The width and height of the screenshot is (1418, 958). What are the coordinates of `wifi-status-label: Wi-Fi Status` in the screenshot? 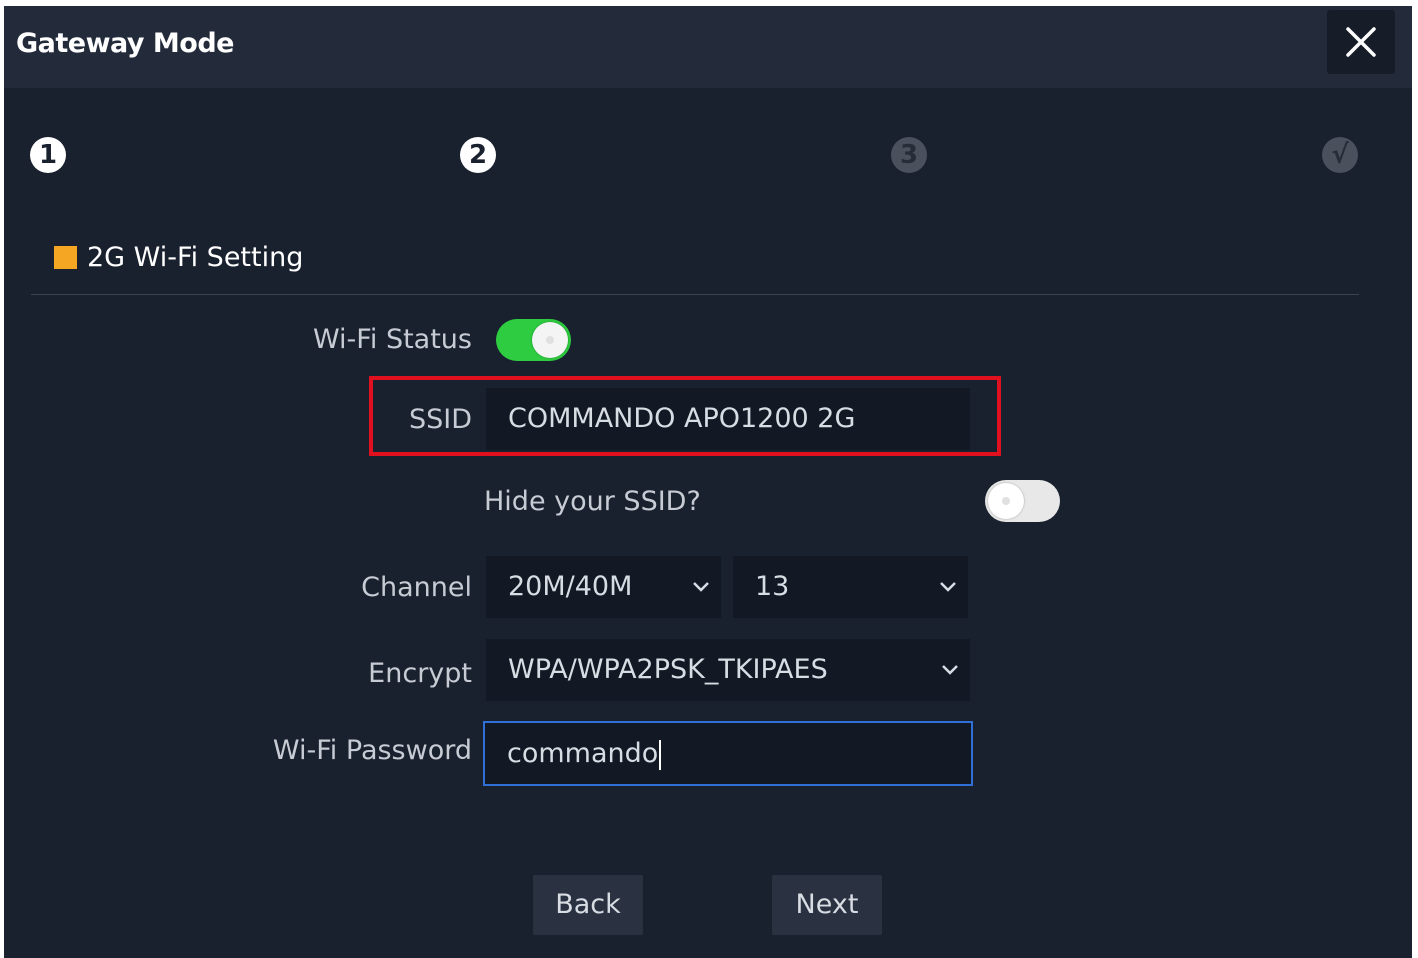 It's located at (392, 339).